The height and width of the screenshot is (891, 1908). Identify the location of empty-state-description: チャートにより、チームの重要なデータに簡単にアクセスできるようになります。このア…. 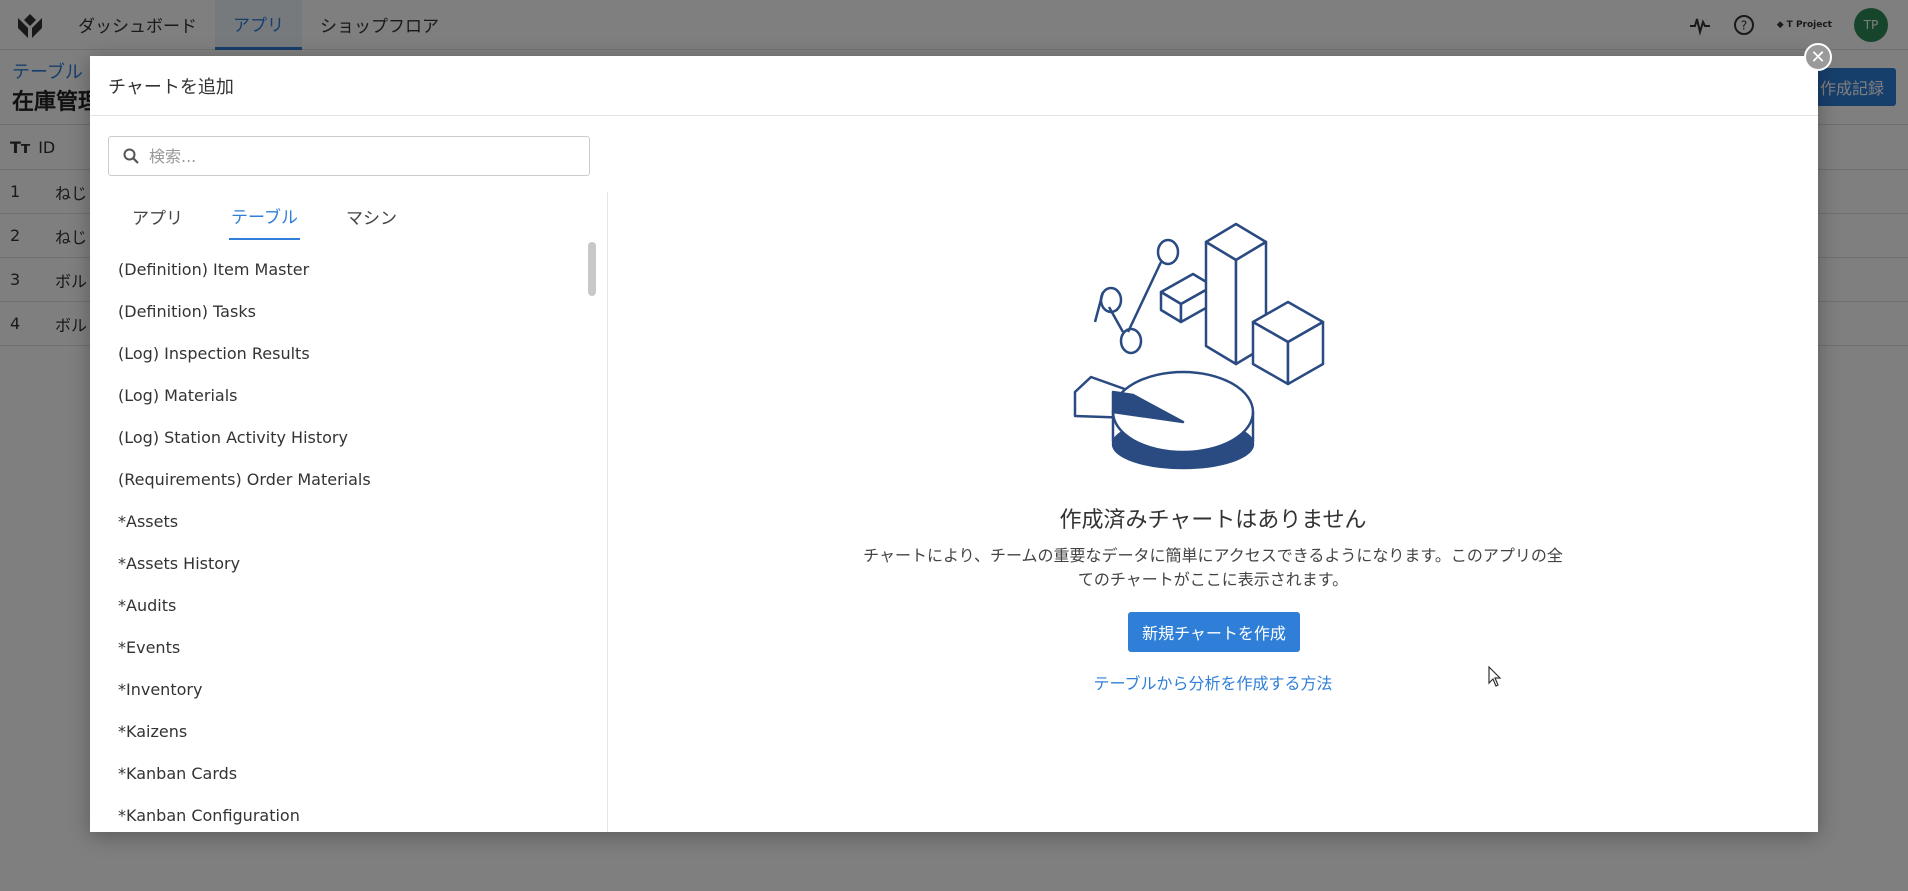
(1213, 567).